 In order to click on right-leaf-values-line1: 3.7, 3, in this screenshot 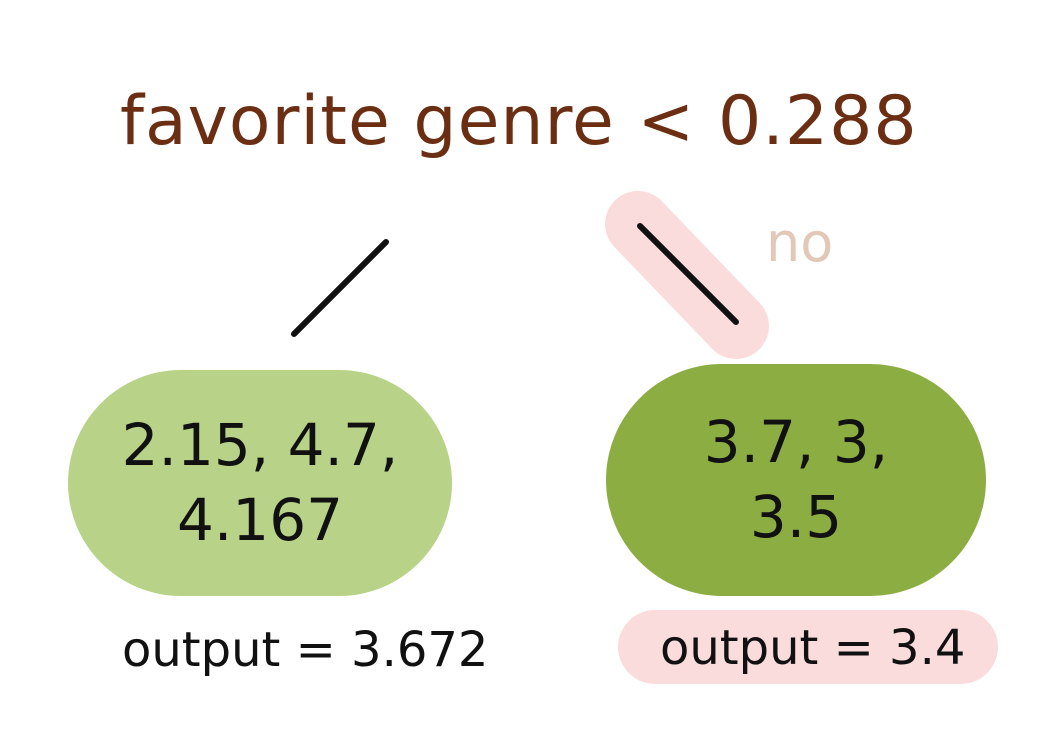, I will do `click(796, 441)`.